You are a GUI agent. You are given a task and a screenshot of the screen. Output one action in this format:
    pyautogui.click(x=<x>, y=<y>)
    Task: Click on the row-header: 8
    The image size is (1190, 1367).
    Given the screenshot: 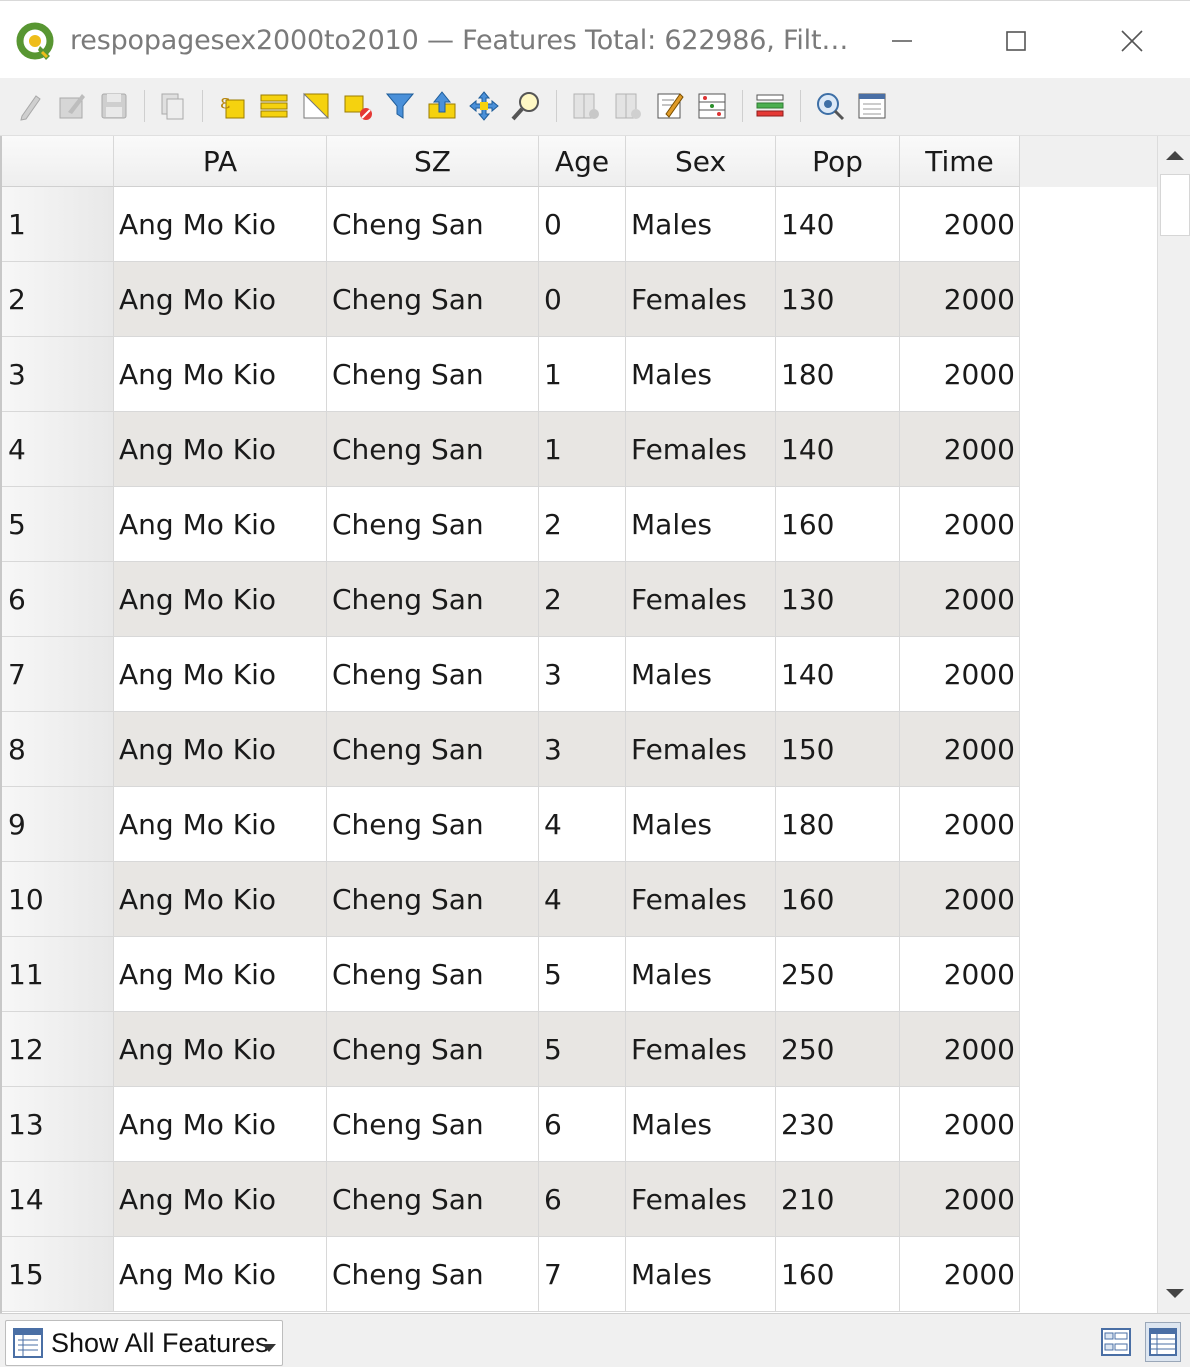 What is the action you would take?
    pyautogui.click(x=58, y=749)
    